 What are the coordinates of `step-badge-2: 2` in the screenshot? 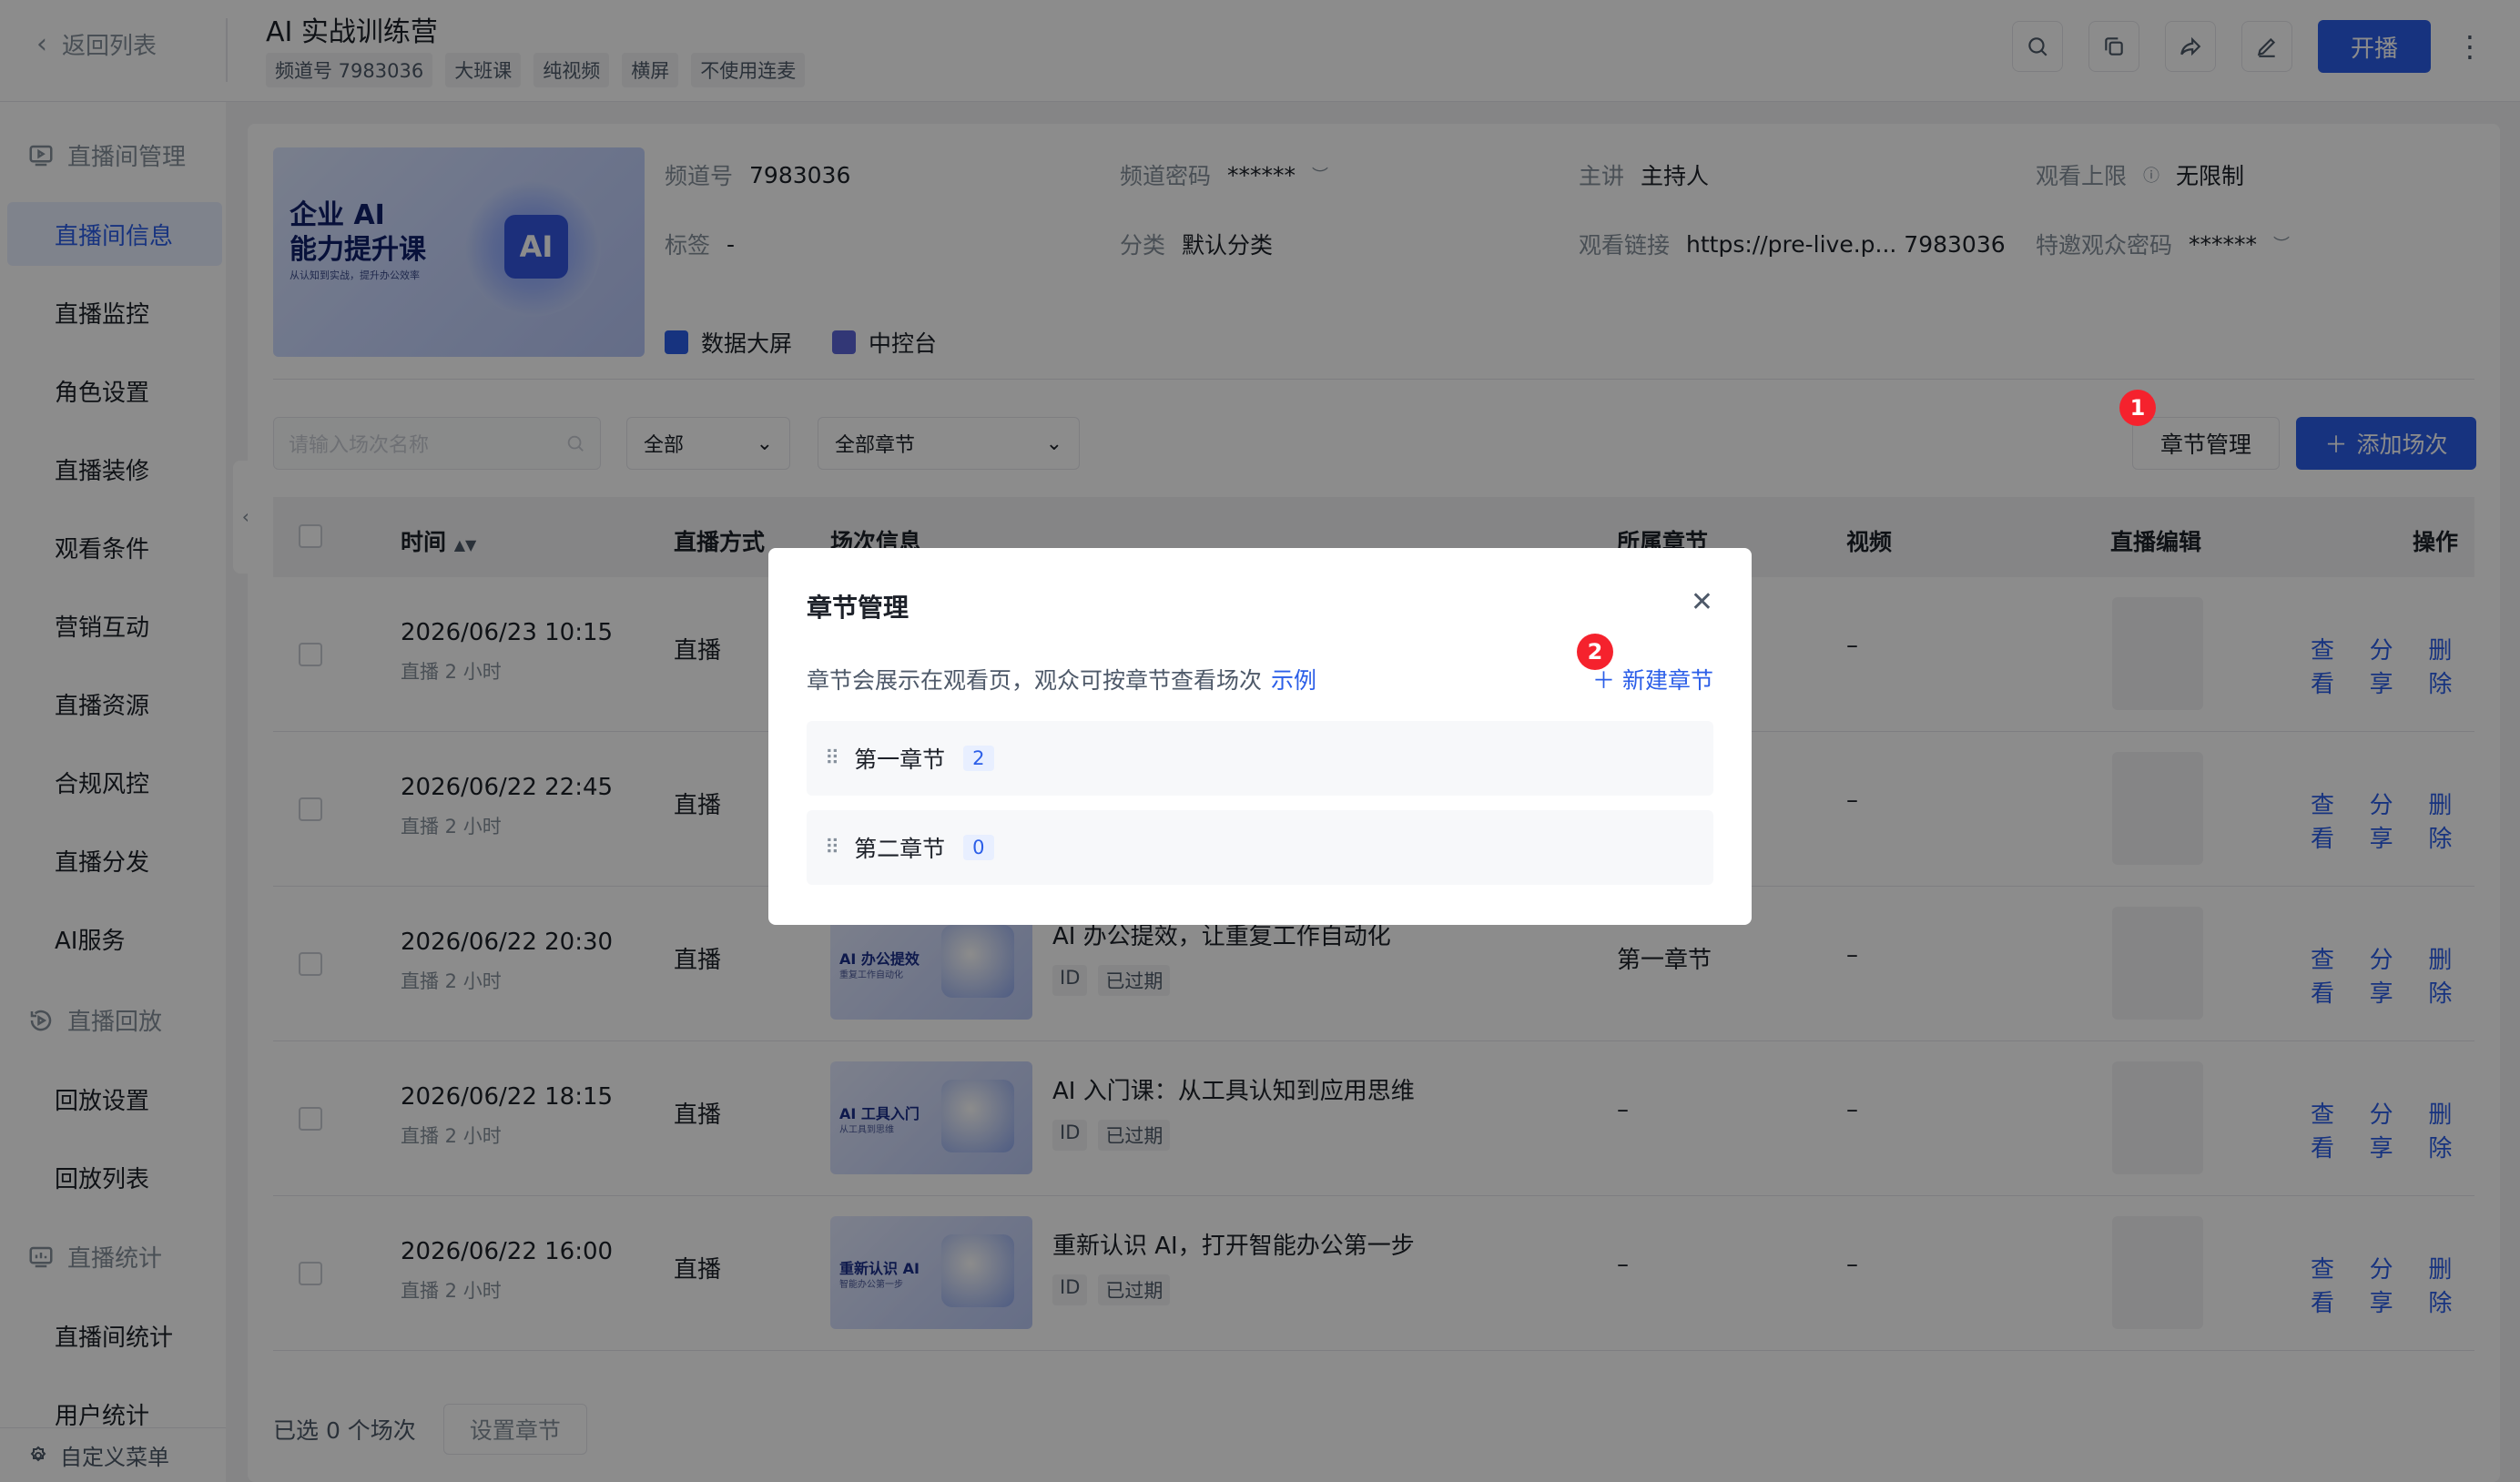 It's located at (1595, 652).